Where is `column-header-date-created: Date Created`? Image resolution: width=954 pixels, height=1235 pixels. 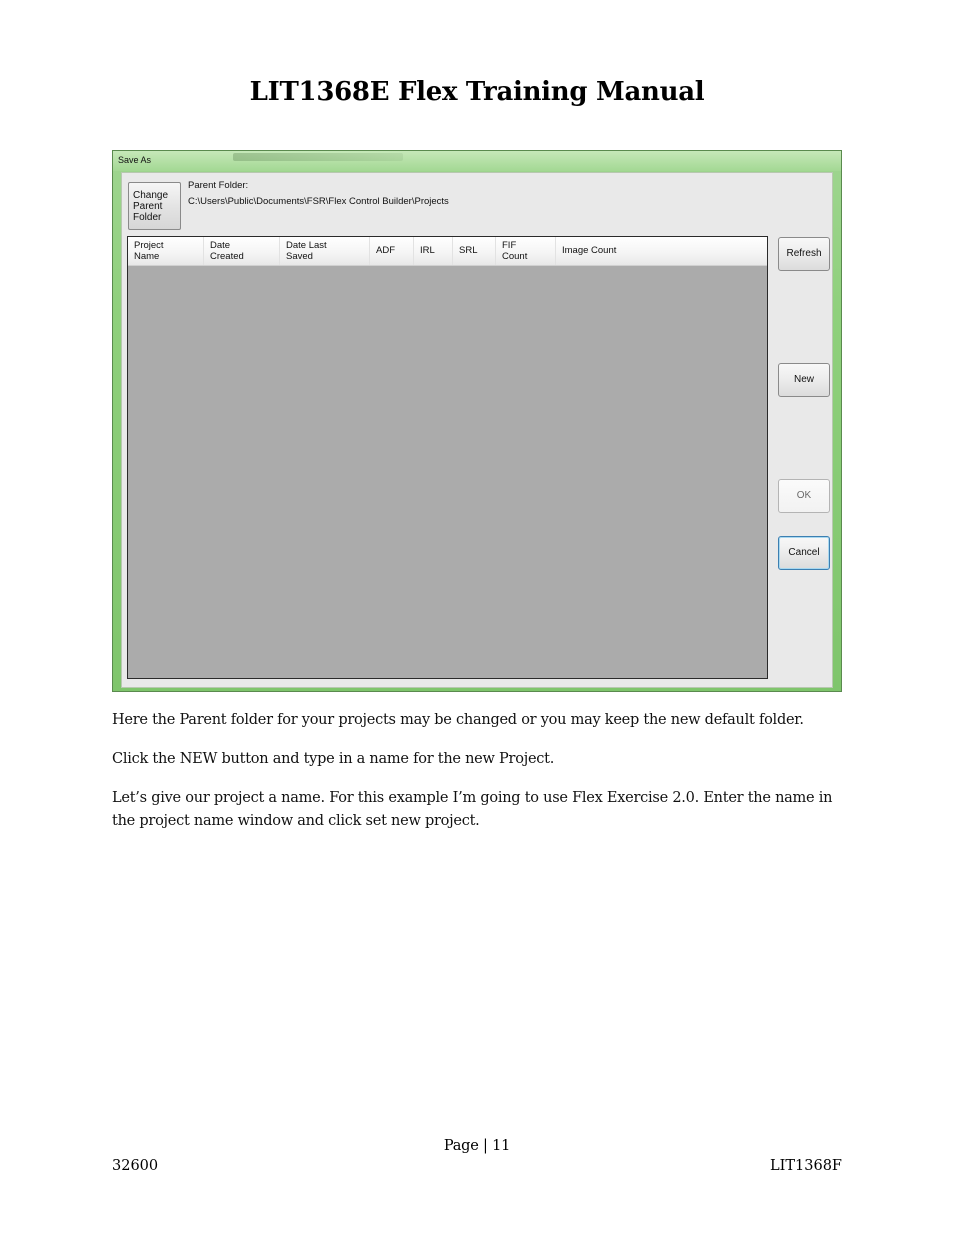
column-header-date-created: Date Created is located at coordinates (242, 251).